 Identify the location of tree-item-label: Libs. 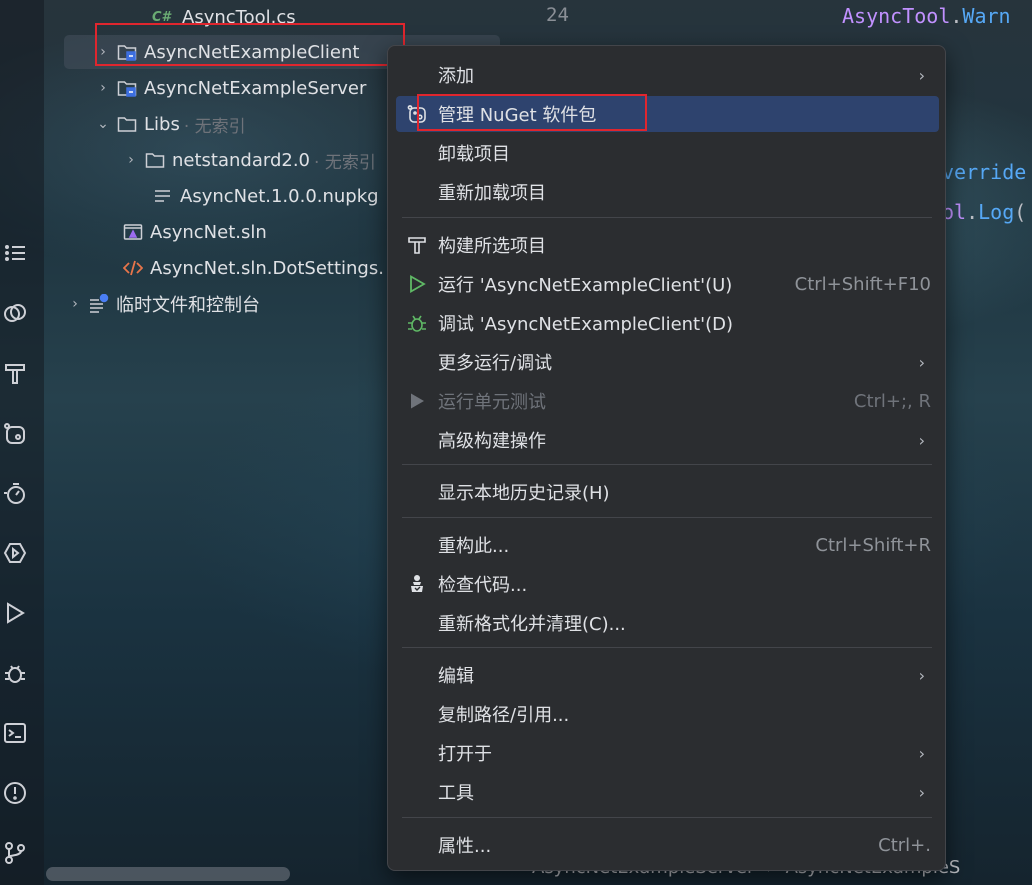
(162, 124).